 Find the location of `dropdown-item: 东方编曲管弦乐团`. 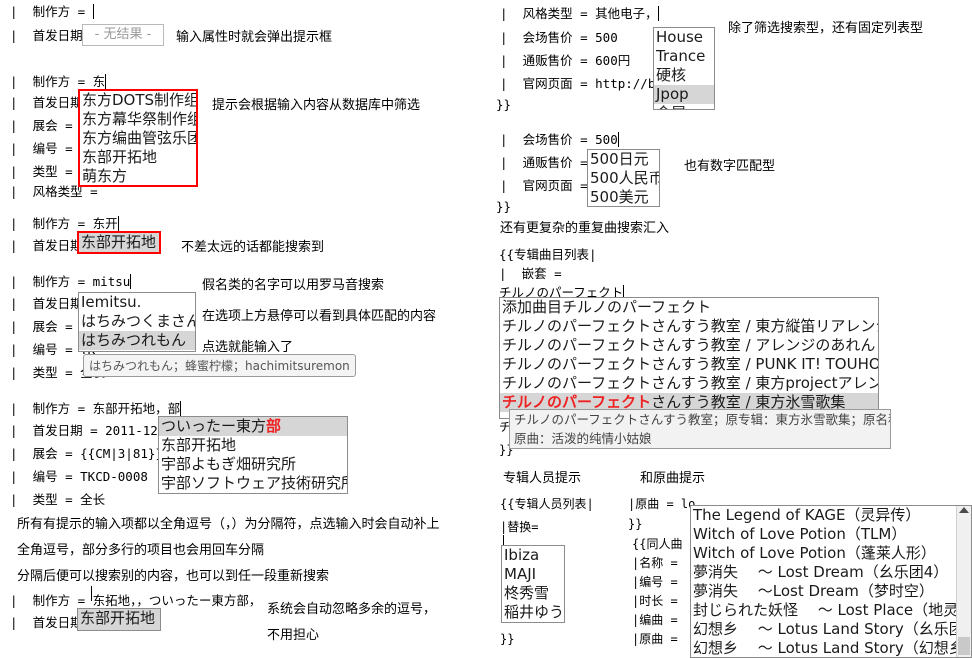

dropdown-item: 东方编曲管弦乐团 is located at coordinates (138, 138).